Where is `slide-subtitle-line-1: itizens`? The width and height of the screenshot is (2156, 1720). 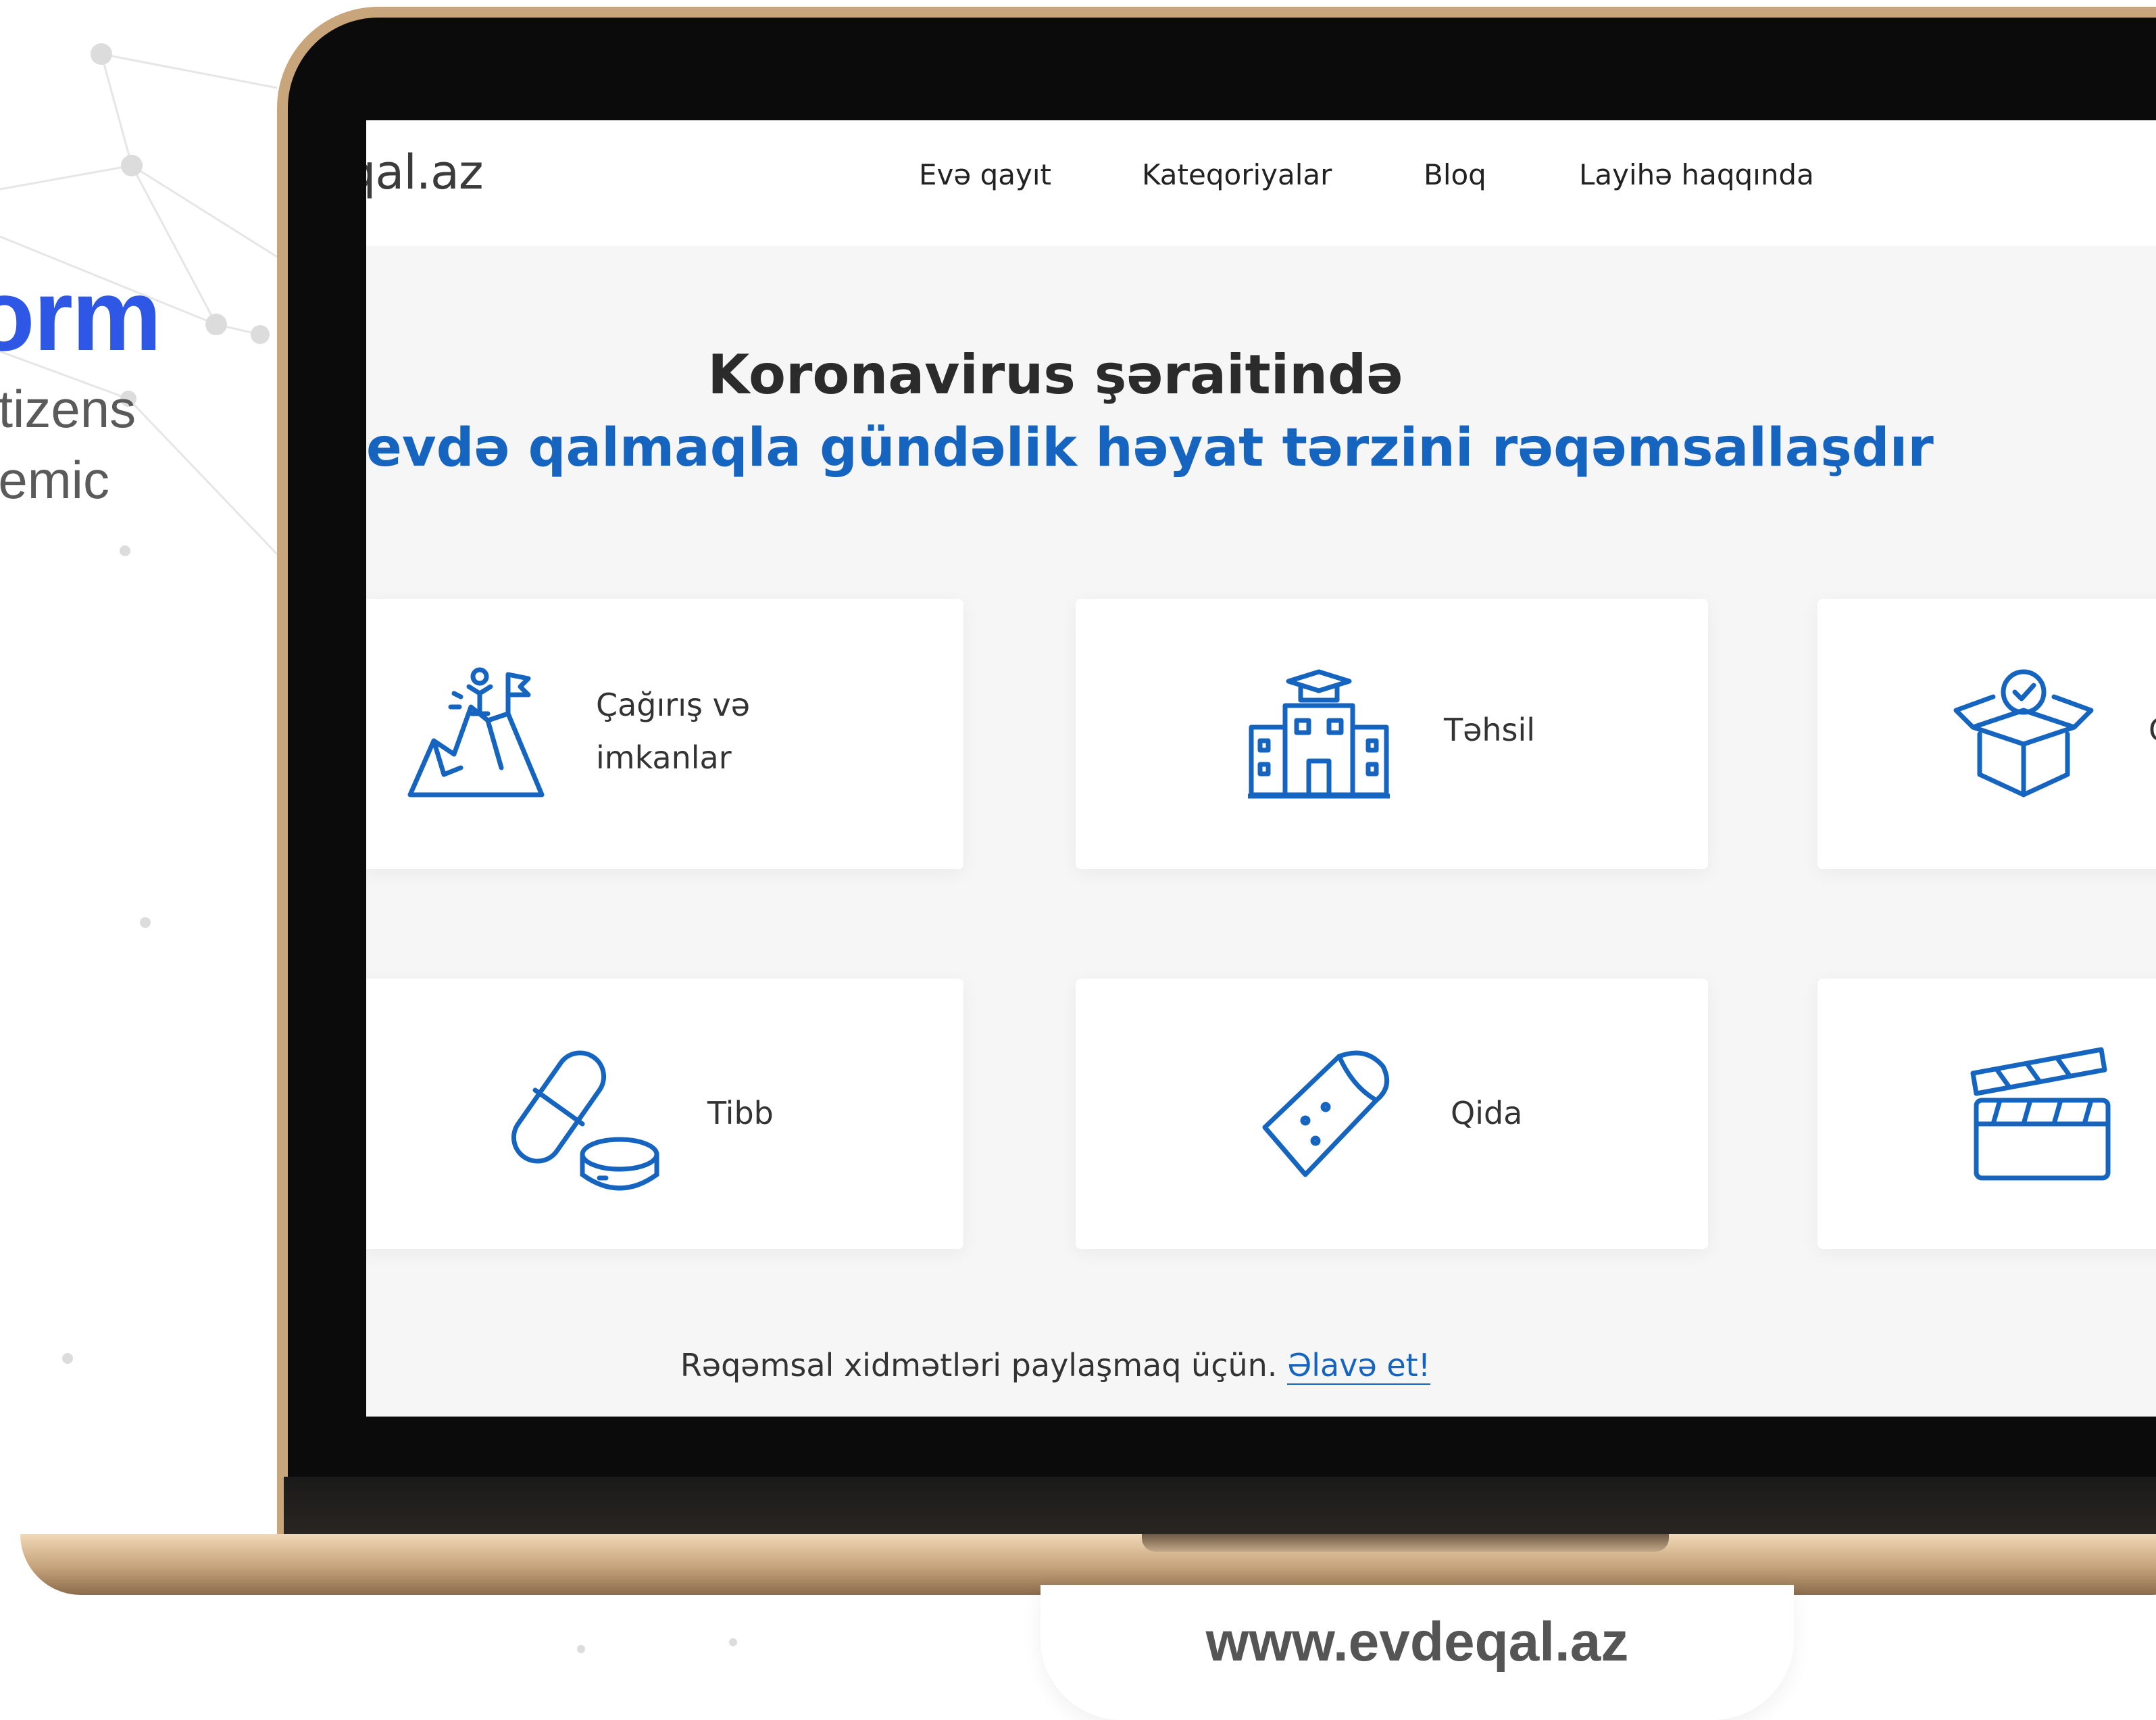
slide-subtitle-line-1: itizens is located at coordinates (68, 409).